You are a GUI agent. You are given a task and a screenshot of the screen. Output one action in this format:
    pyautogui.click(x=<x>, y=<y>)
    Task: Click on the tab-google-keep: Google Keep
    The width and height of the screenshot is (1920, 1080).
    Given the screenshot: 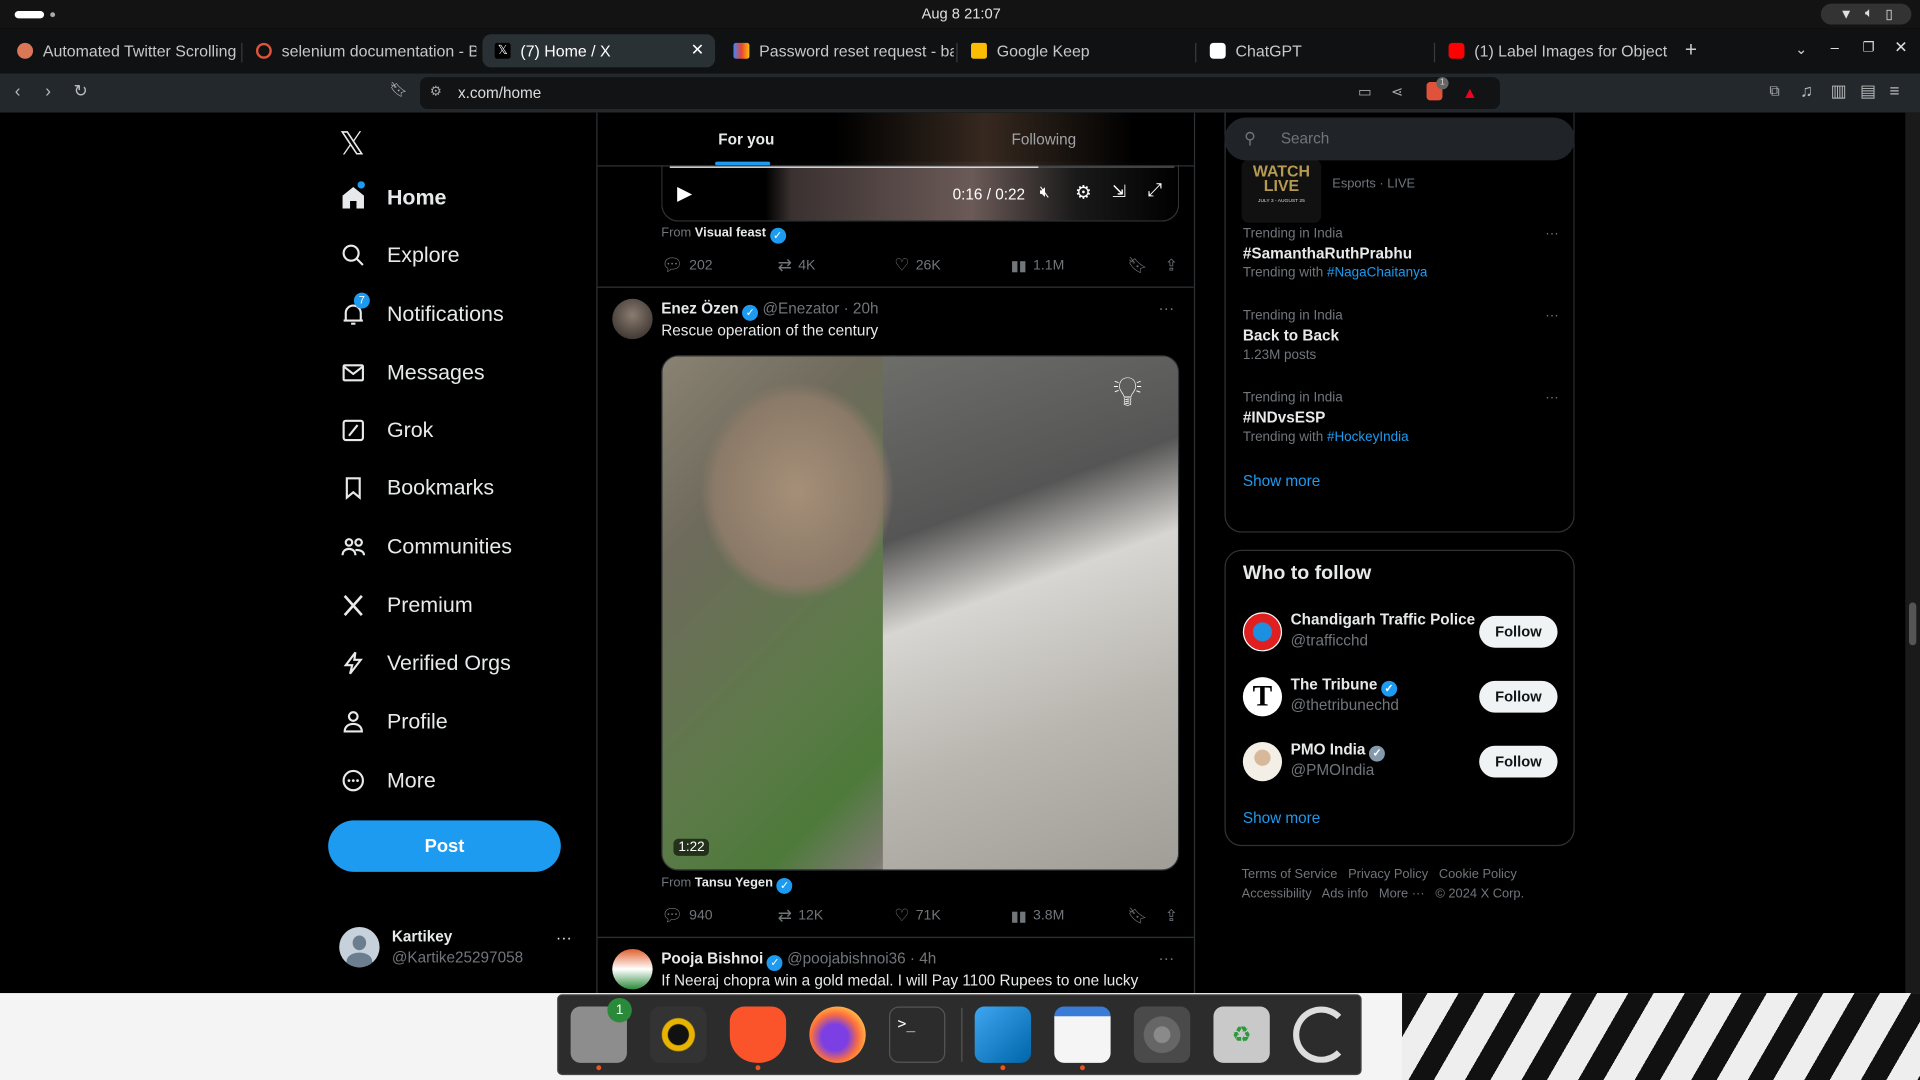 What is the action you would take?
    pyautogui.click(x=1075, y=50)
    